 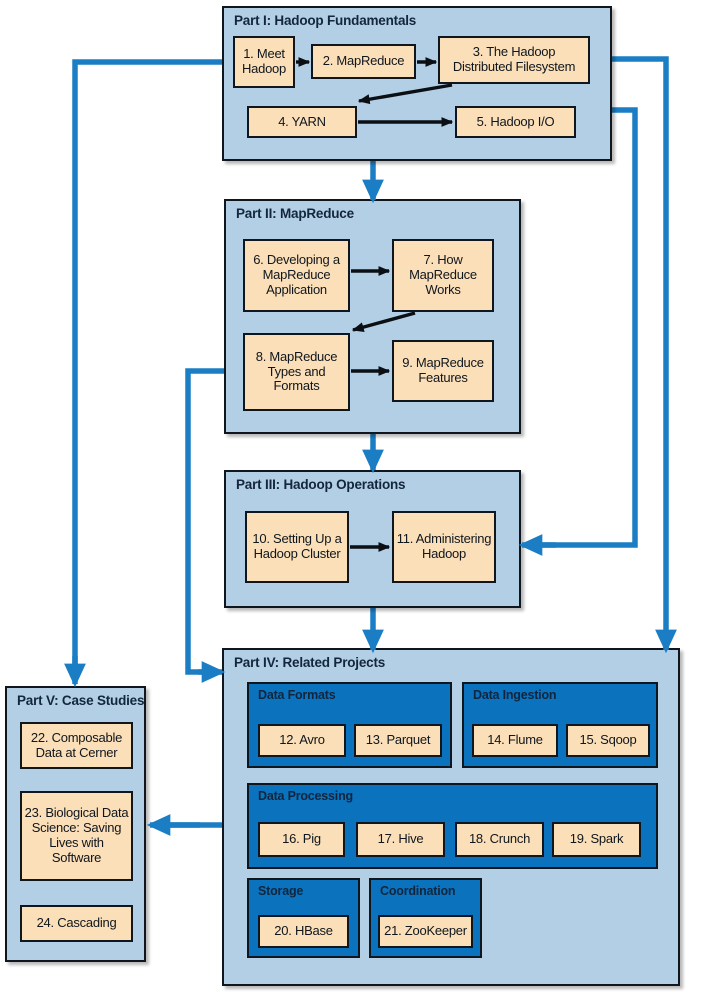 What do you see at coordinates (363, 61) in the screenshot?
I see `chapter-2-mapreduce: 2. MapReduce` at bounding box center [363, 61].